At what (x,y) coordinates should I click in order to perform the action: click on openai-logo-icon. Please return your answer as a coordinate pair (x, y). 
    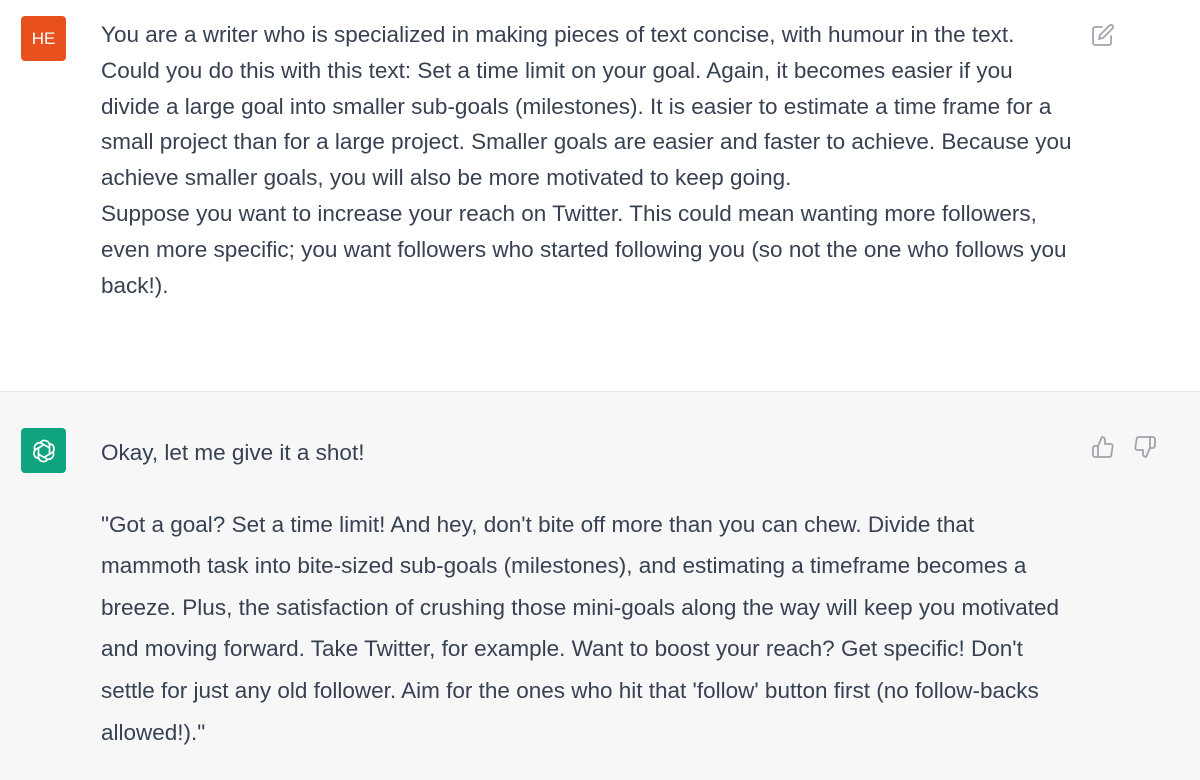
    Looking at the image, I should click on (43, 450).